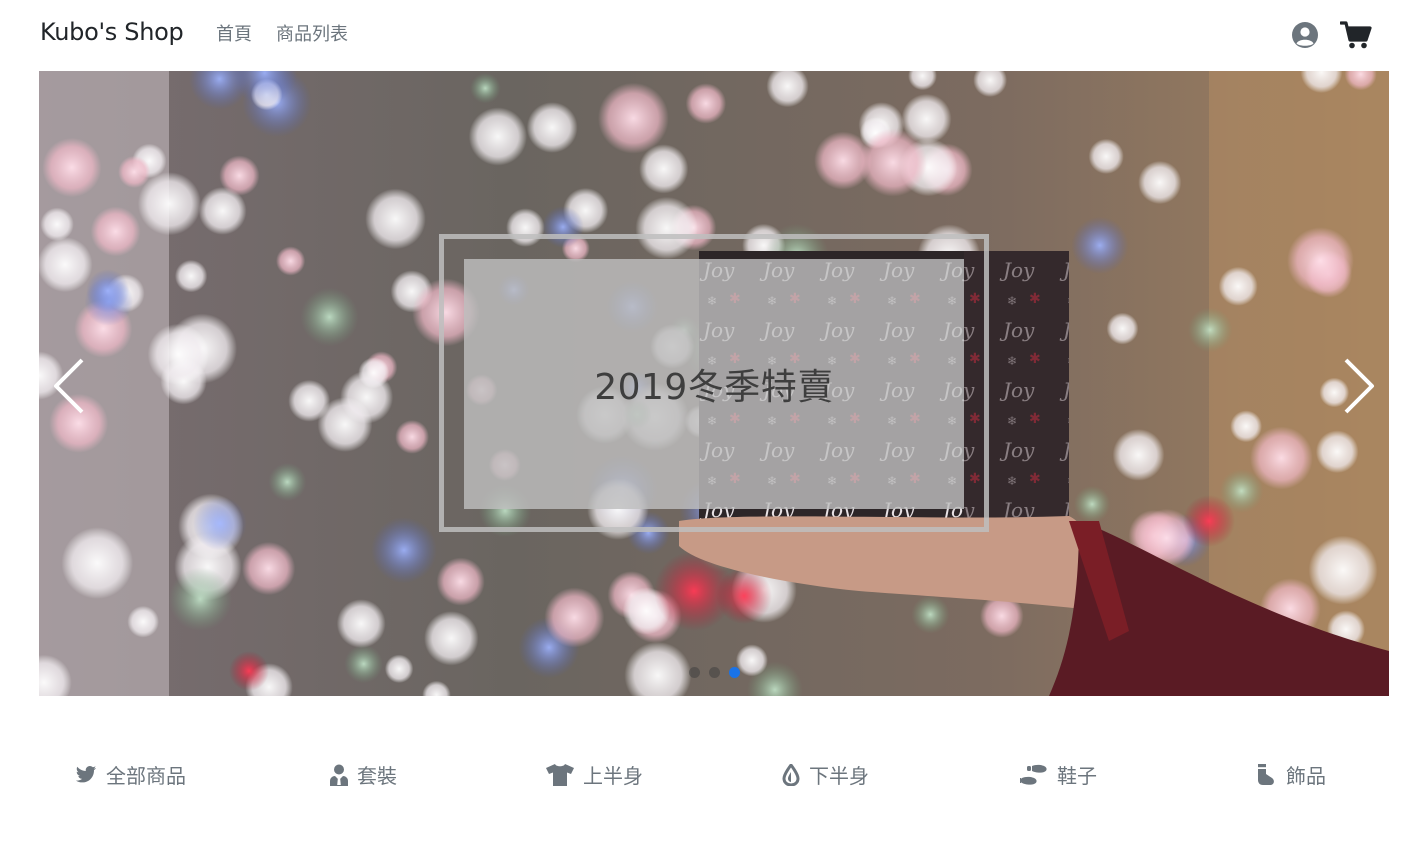 This screenshot has width=1408, height=845. Describe the element at coordinates (312, 33) in the screenshot. I see `nav-link-products: 商品列表` at that location.